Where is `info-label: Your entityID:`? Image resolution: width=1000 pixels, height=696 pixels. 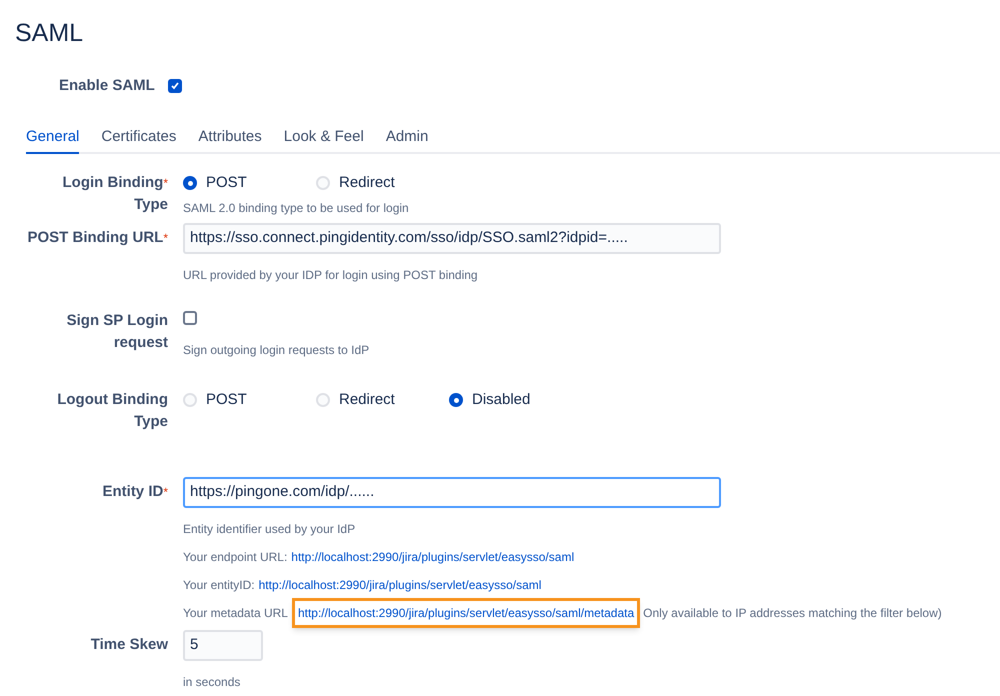
info-label: Your entityID: is located at coordinates (219, 585).